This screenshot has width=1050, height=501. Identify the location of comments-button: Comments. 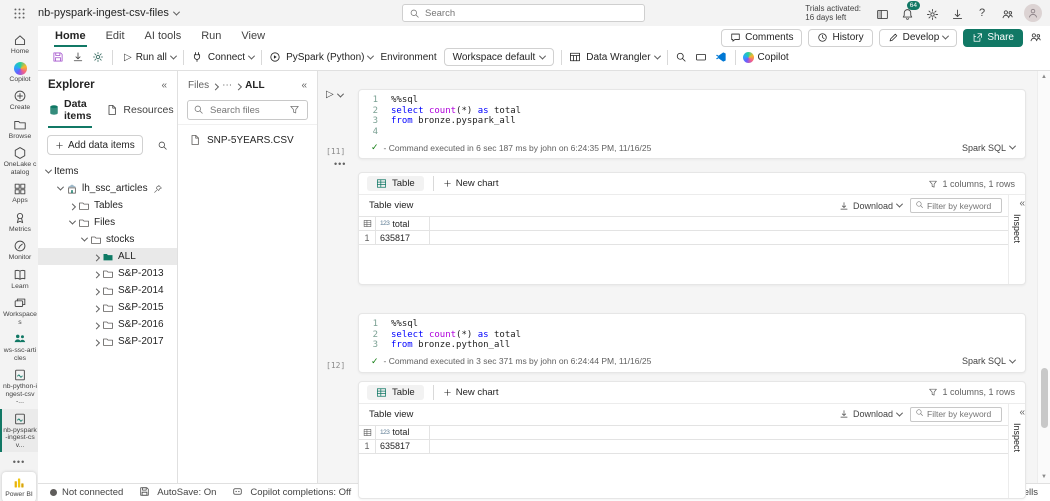
(762, 37).